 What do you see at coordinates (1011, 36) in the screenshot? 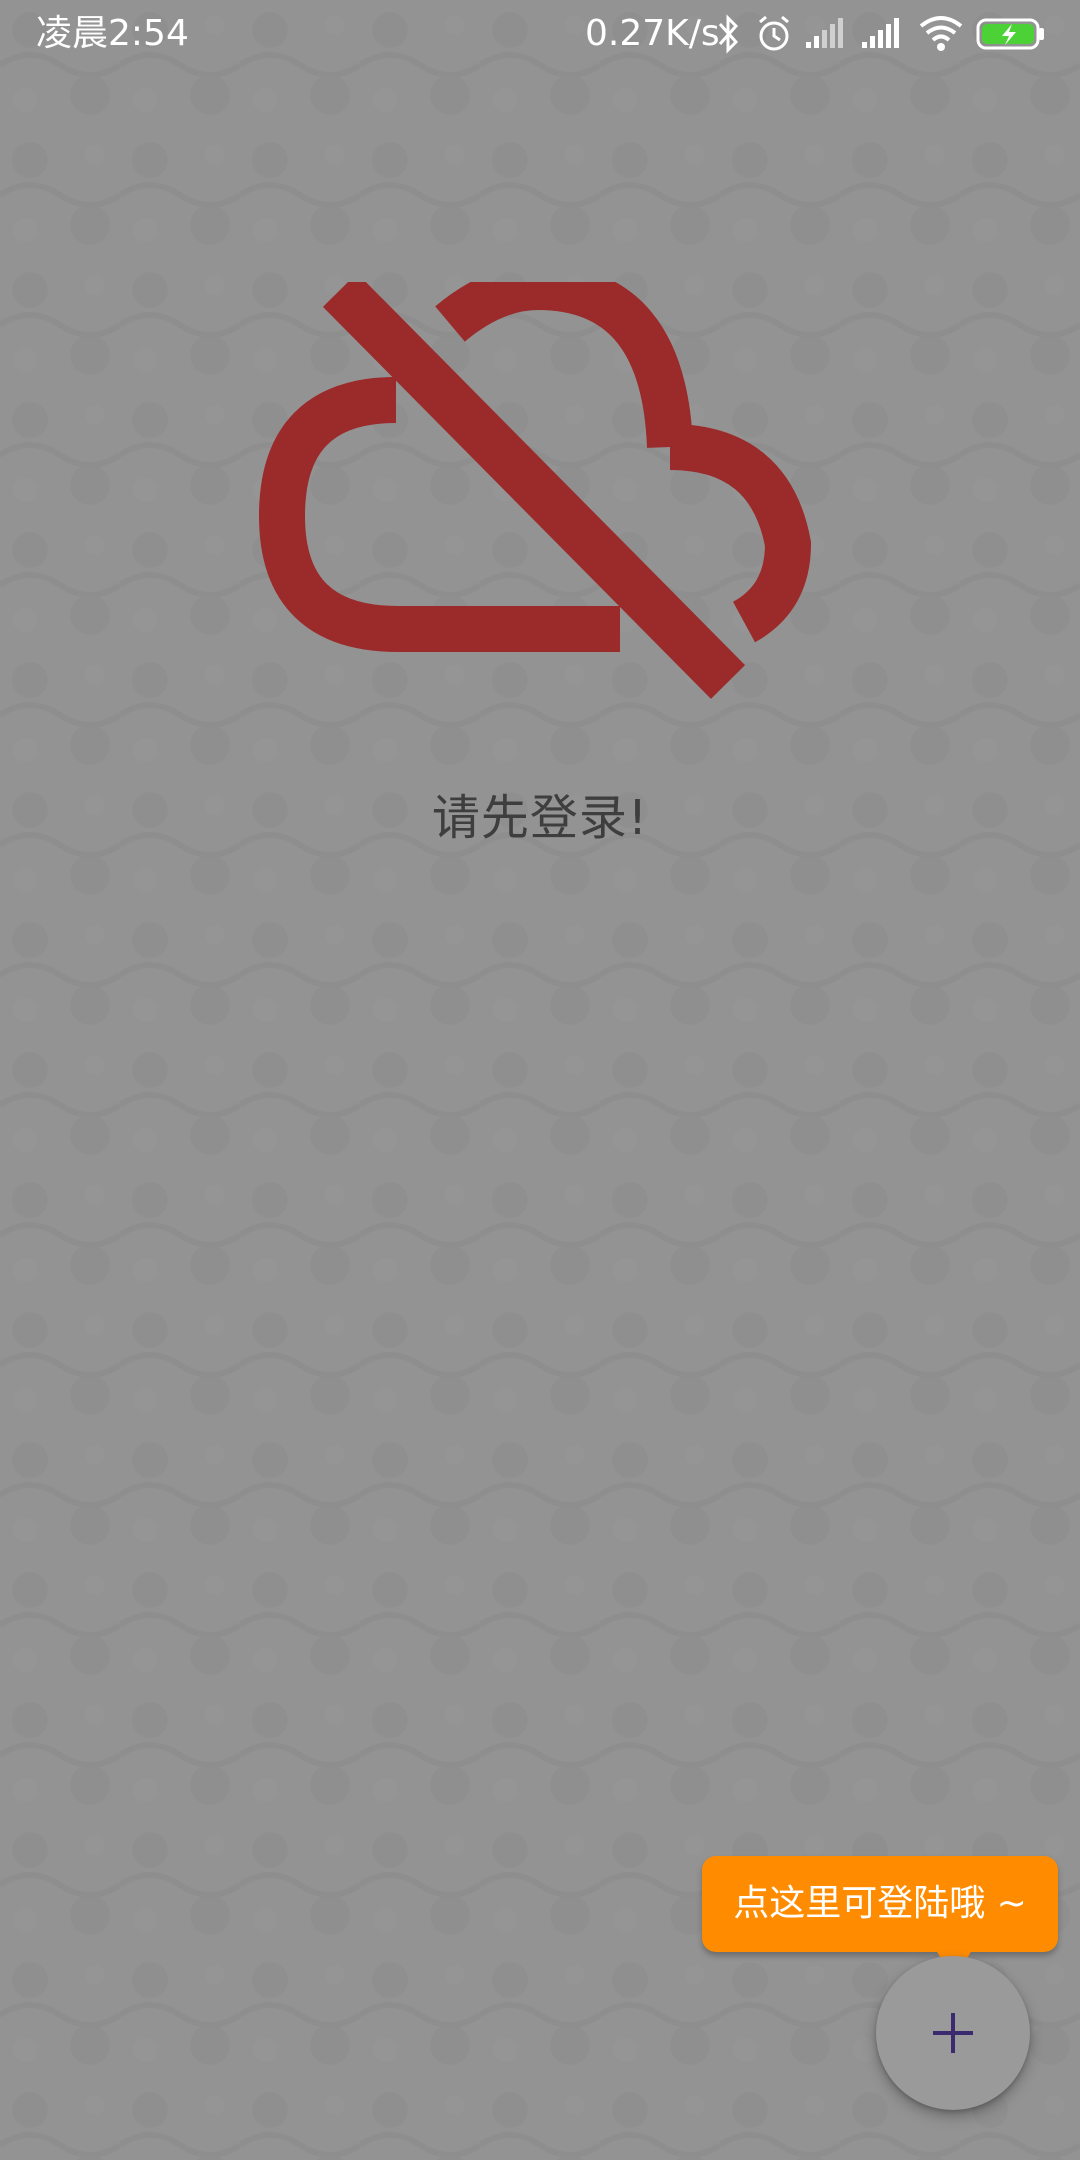
I see `battery-charging-icon` at bounding box center [1011, 36].